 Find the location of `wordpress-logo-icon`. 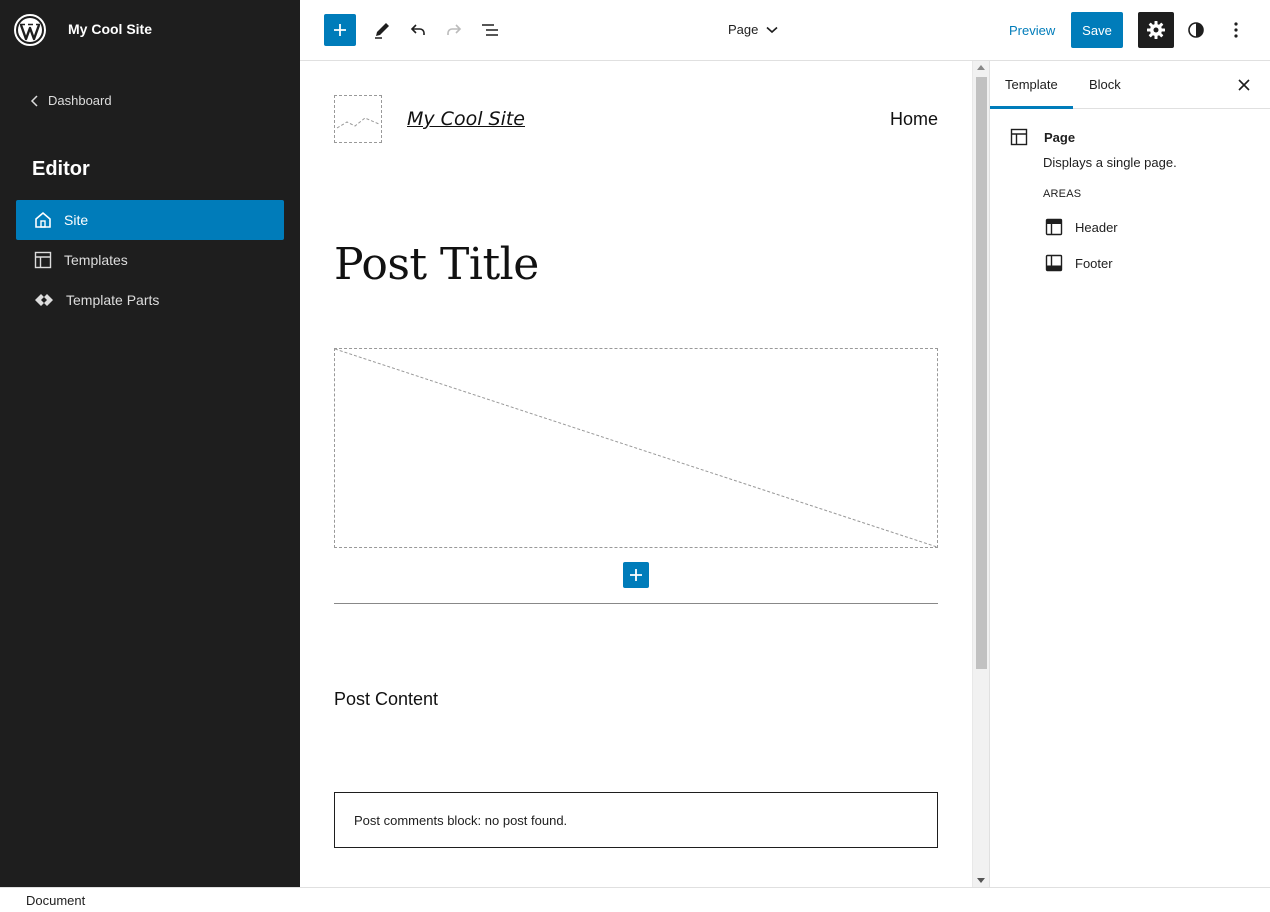

wordpress-logo-icon is located at coordinates (30, 30).